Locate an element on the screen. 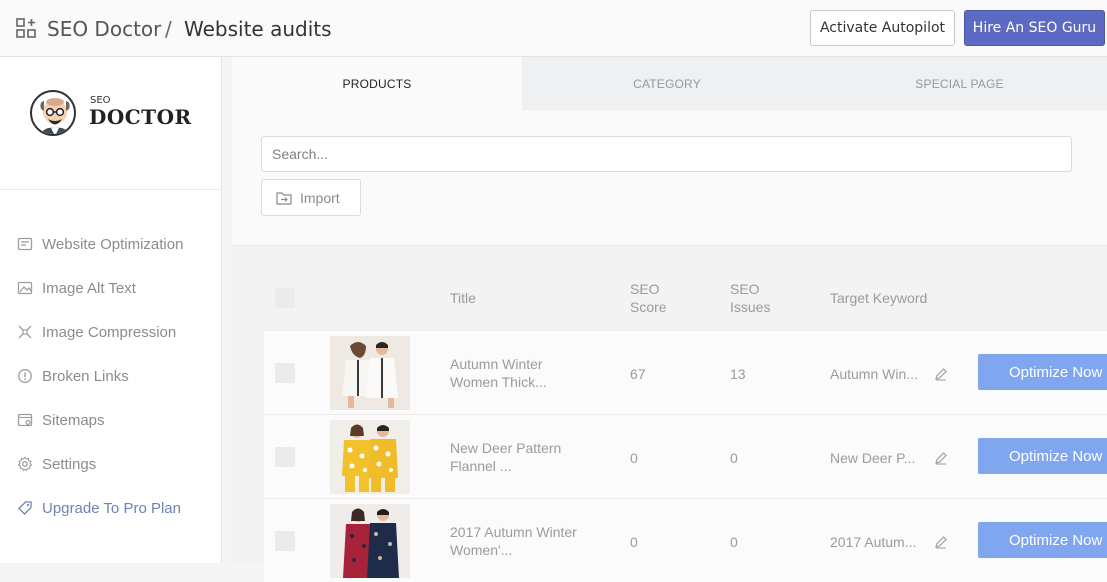  doctor-logo-icon is located at coordinates (53, 113).